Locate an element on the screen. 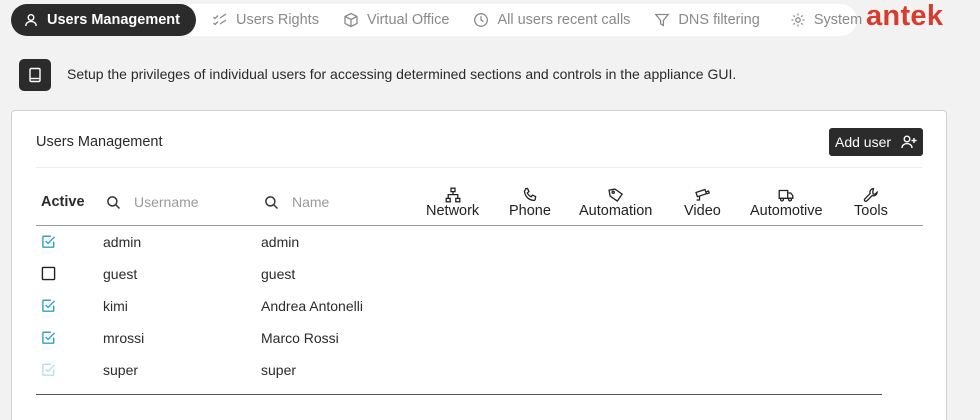 The width and height of the screenshot is (980, 420). name-placeholder: Name is located at coordinates (311, 202).